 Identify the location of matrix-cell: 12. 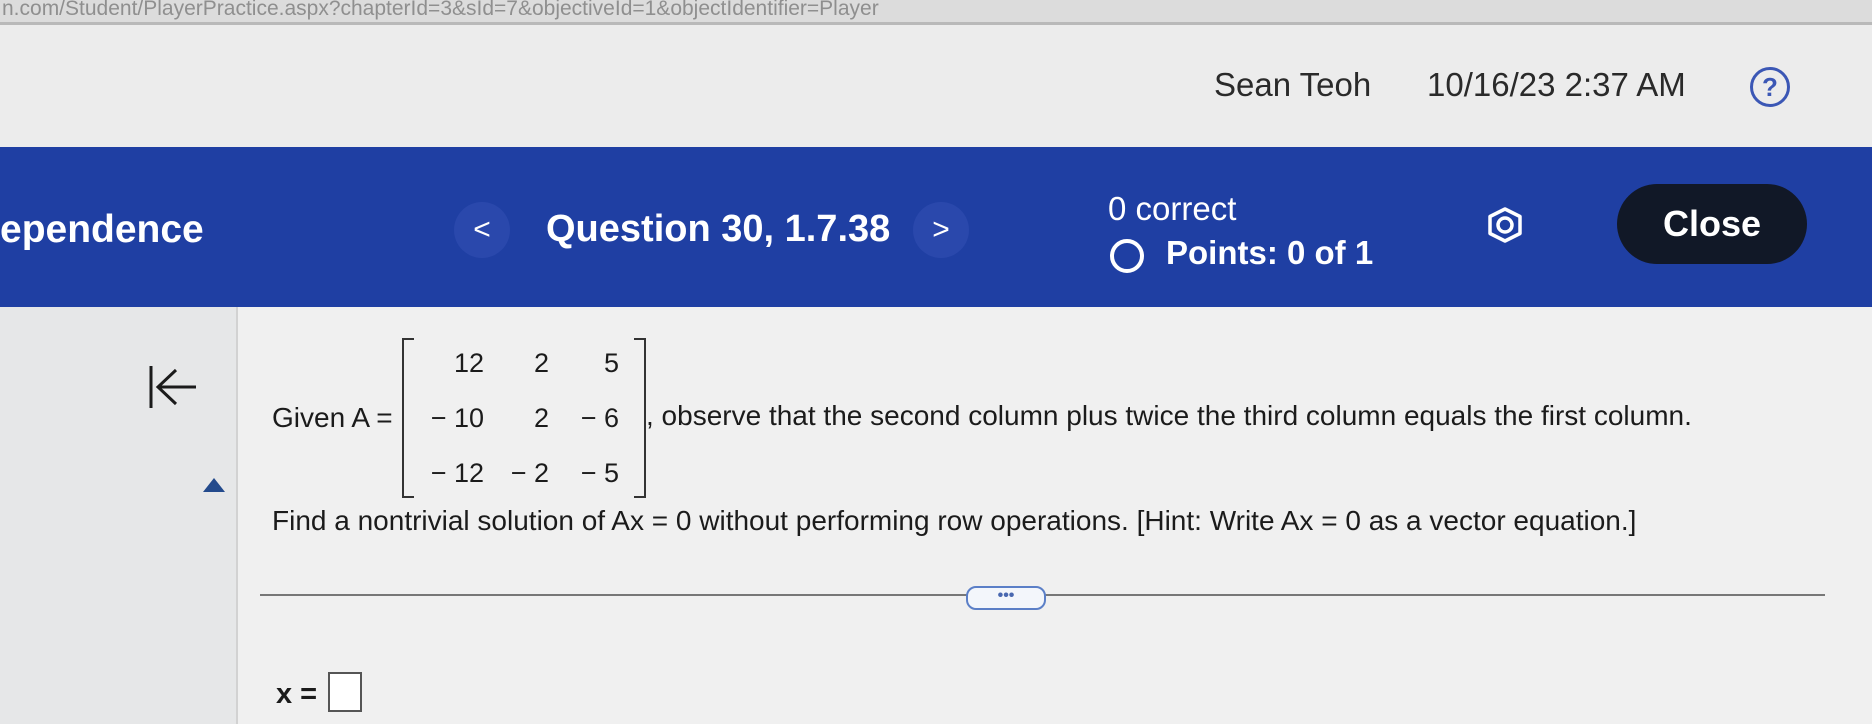
(468, 363).